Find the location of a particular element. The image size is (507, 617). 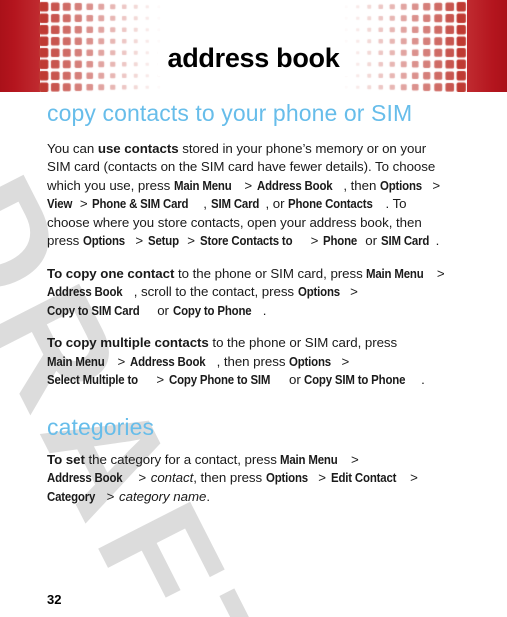

body-text: You can is located at coordinates (72, 148).